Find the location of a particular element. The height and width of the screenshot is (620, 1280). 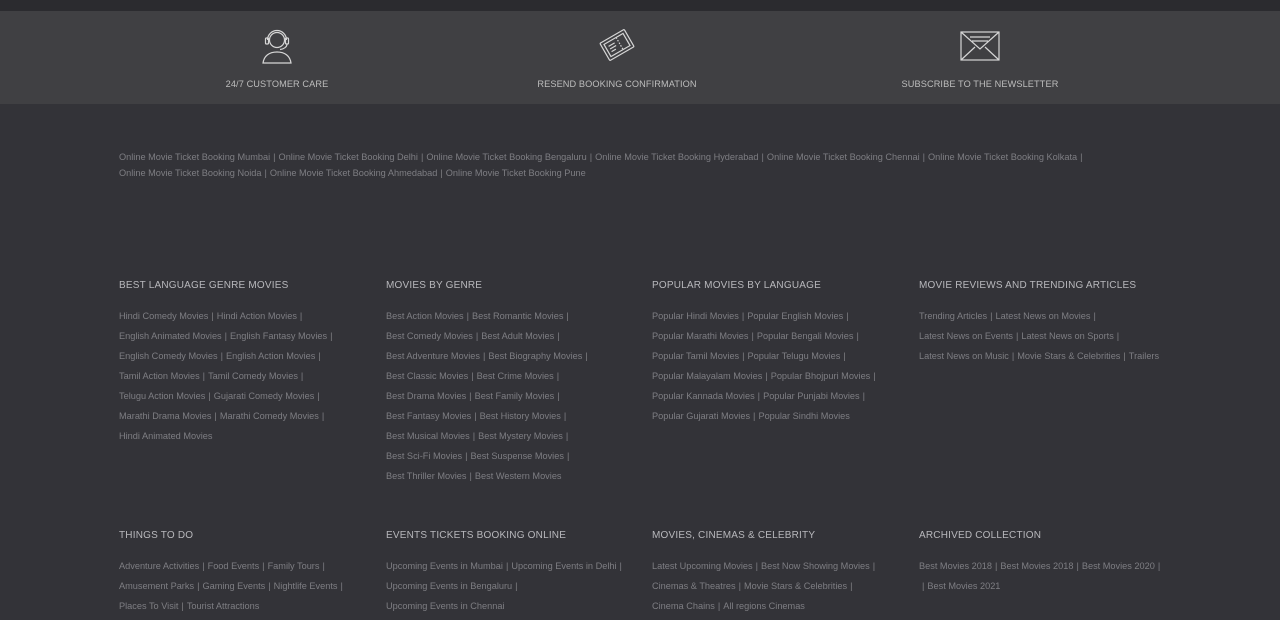

footer-link: Best Western Movies is located at coordinates (518, 476).